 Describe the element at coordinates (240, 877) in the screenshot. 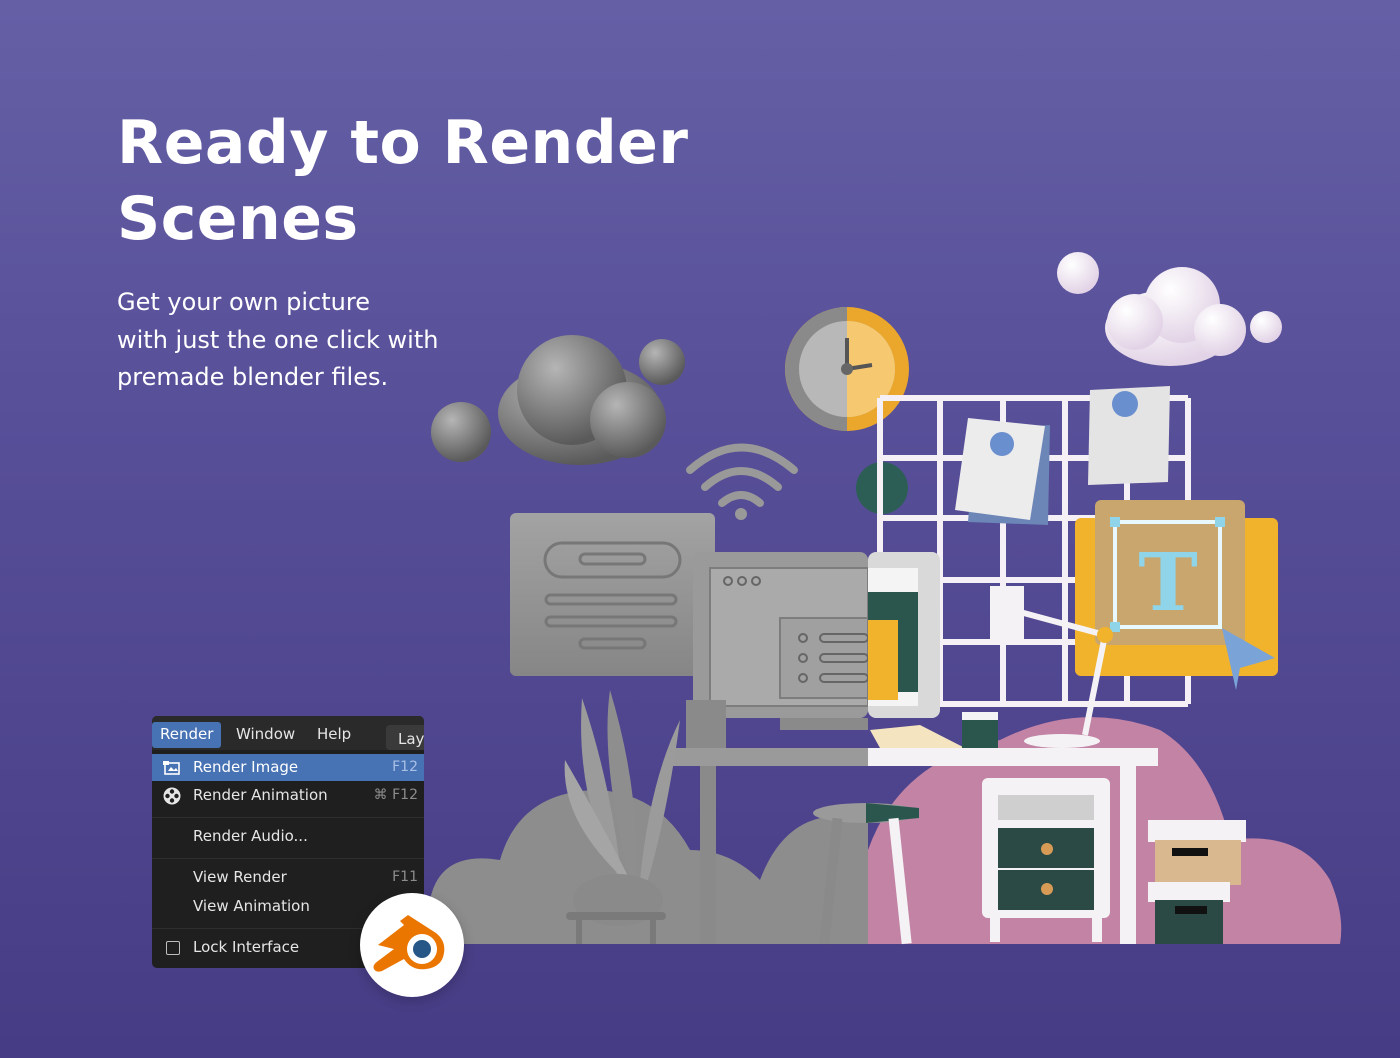

I see `menu-item-label: View Render` at that location.